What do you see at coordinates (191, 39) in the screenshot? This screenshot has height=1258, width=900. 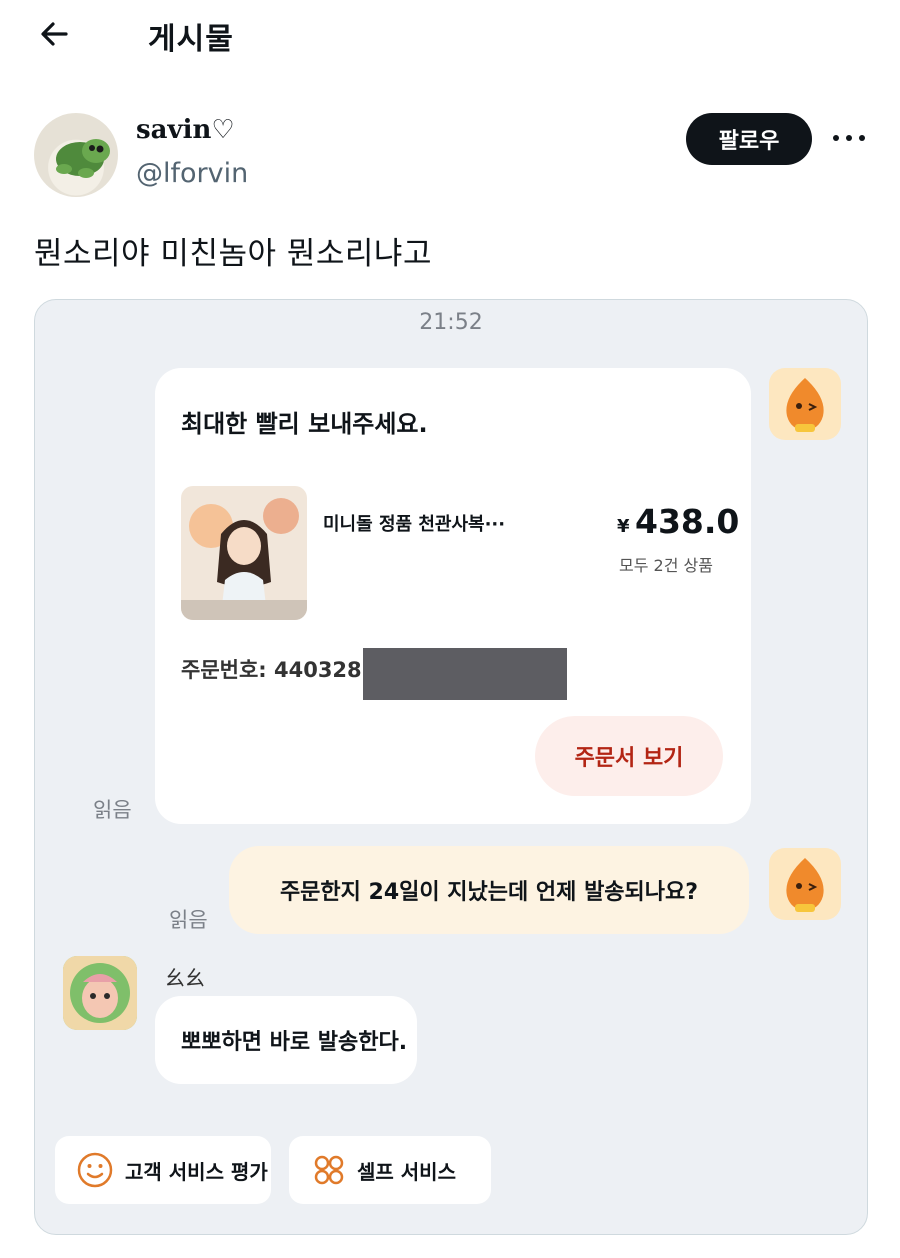 I see `page-title: 게시물` at bounding box center [191, 39].